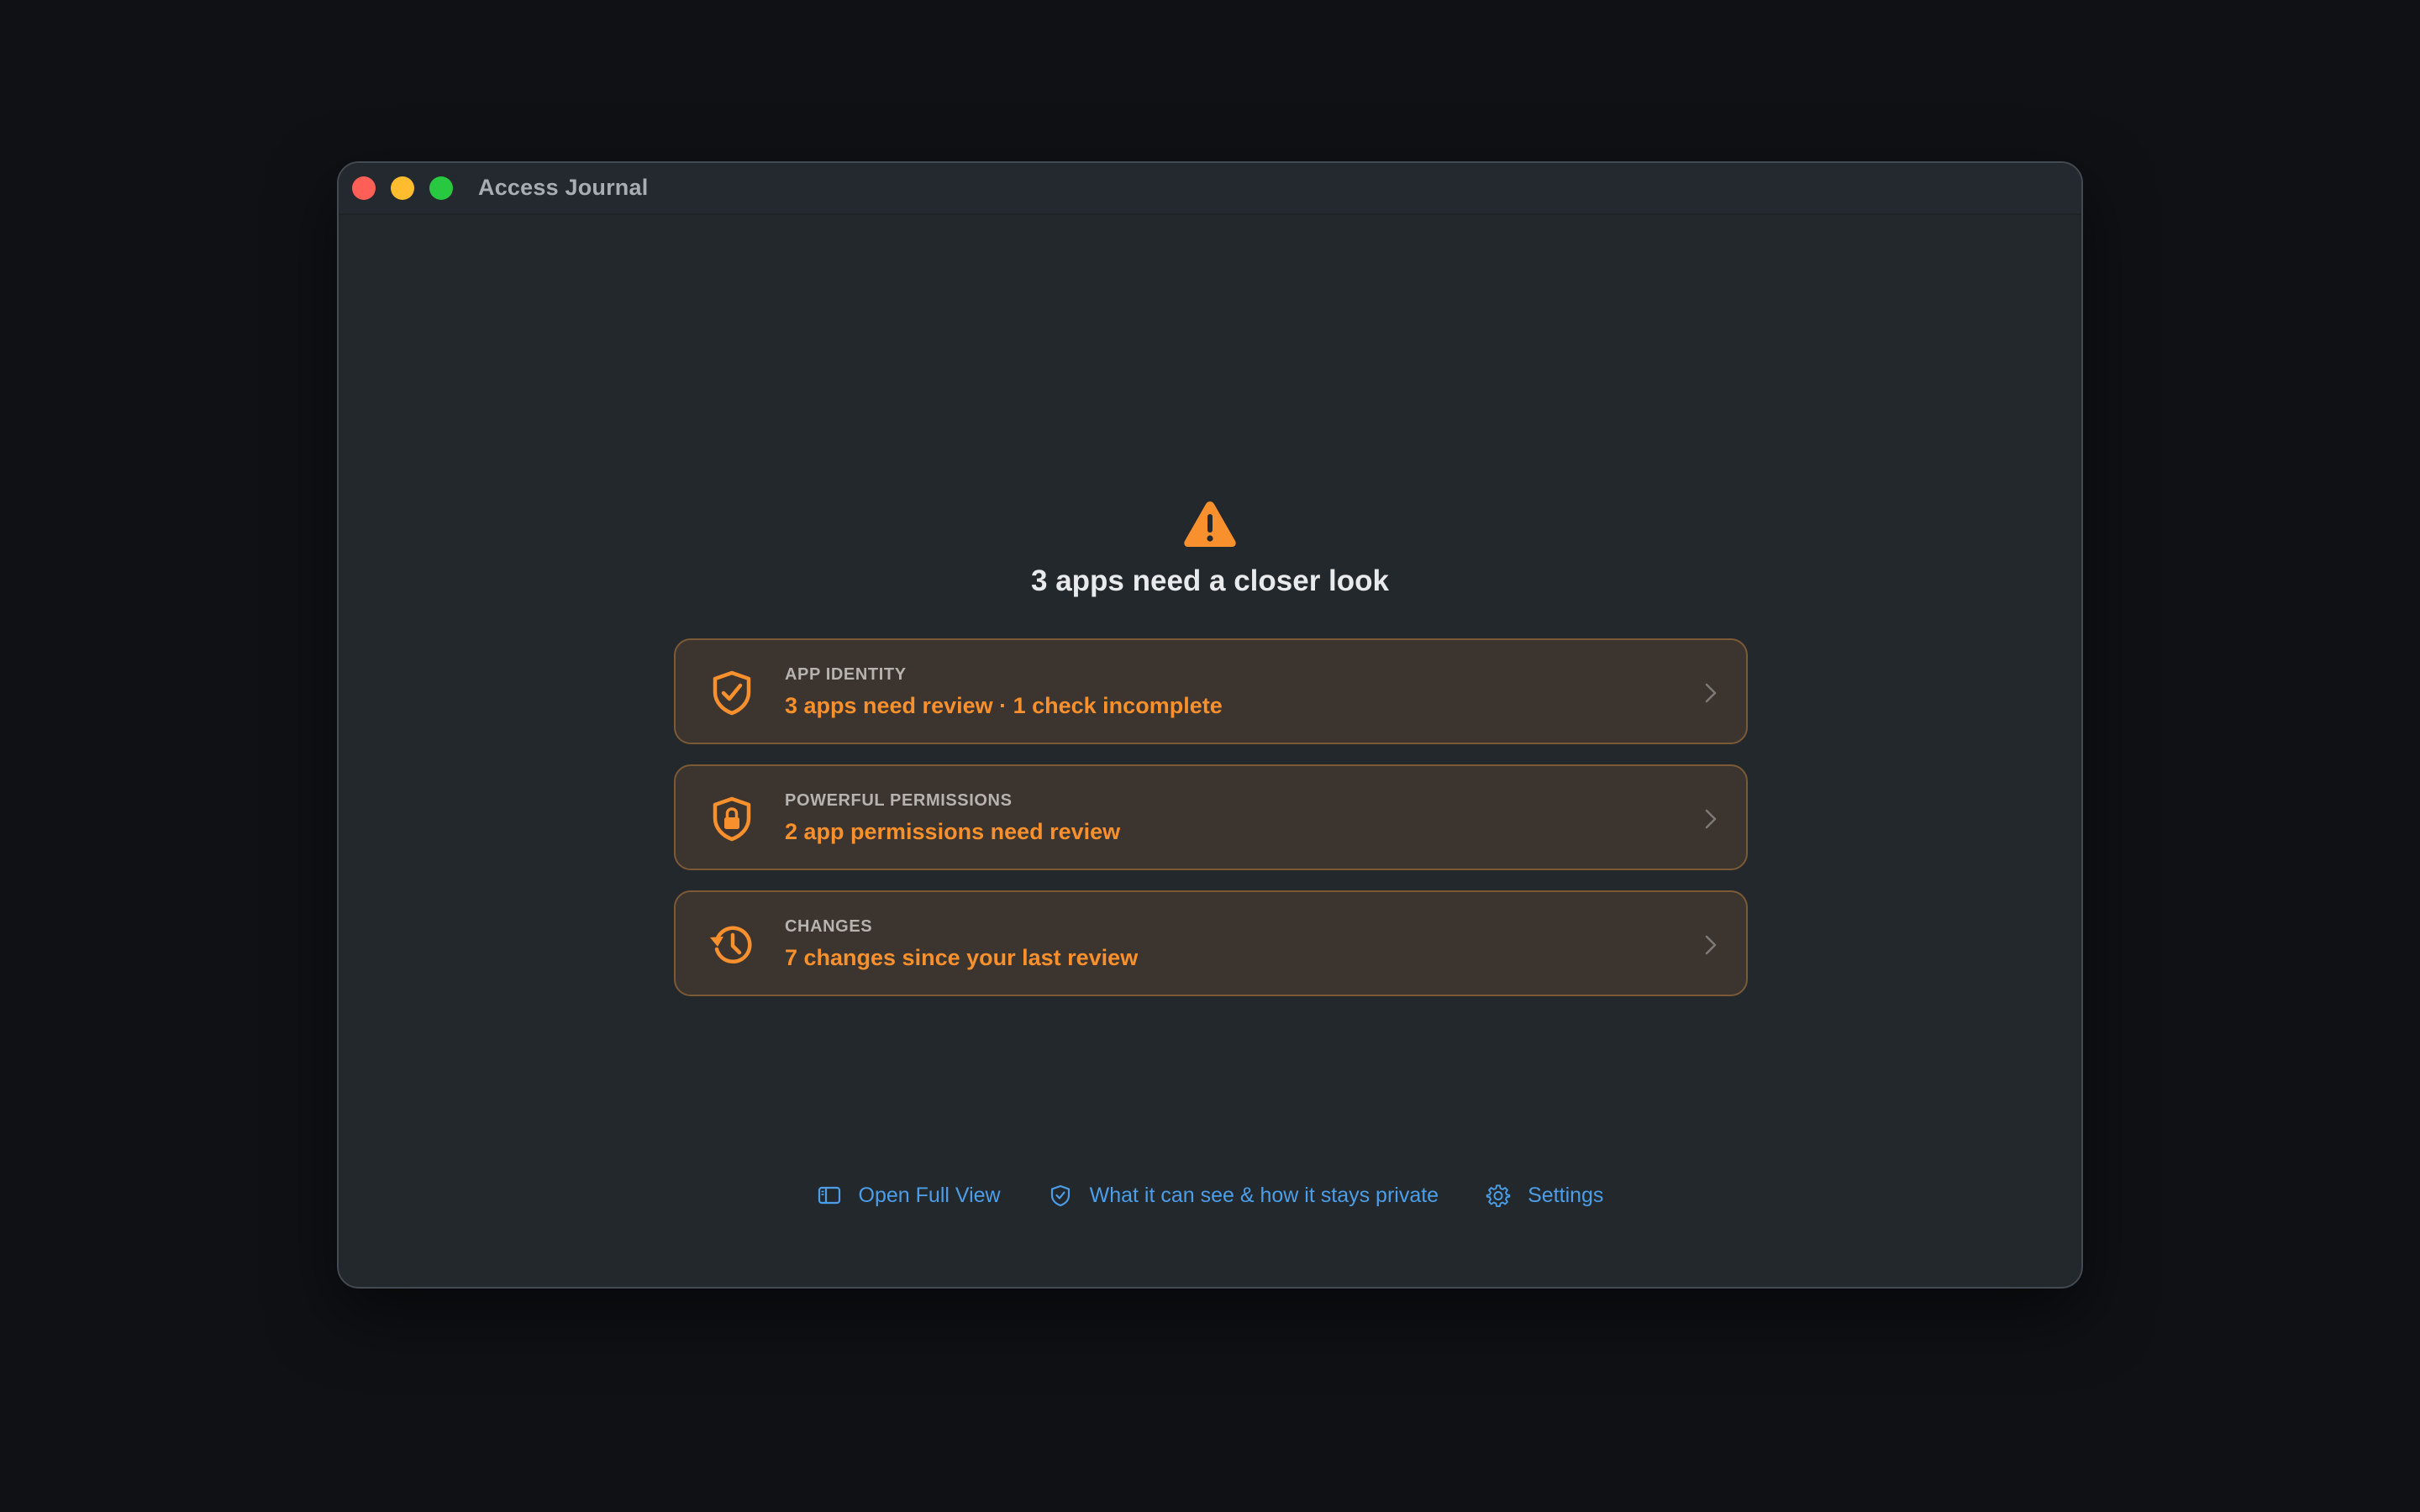 This screenshot has height=1512, width=2420. What do you see at coordinates (961, 944) in the screenshot?
I see `card-text: CHANGES 7 changes since your last review` at bounding box center [961, 944].